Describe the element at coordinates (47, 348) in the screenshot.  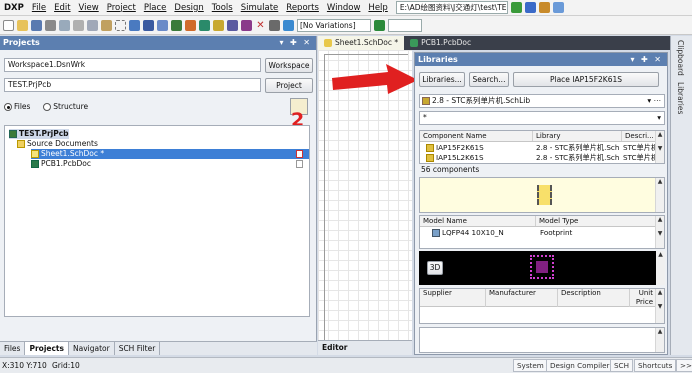
I see `tab-projects: Projects` at that location.